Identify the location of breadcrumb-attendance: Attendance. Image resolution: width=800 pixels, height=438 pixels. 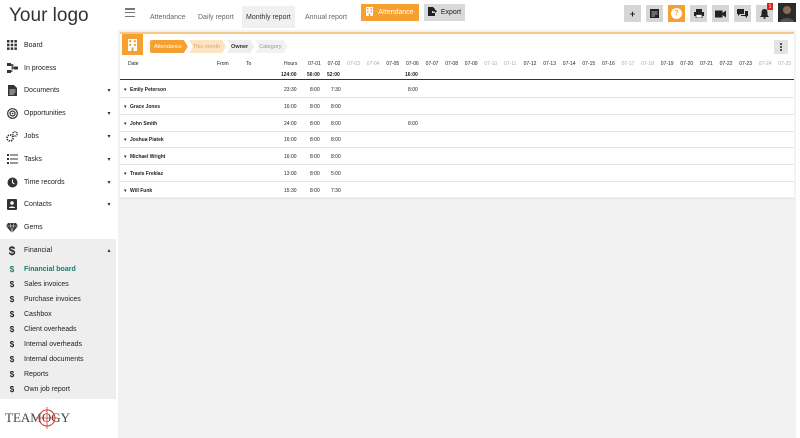
(169, 46).